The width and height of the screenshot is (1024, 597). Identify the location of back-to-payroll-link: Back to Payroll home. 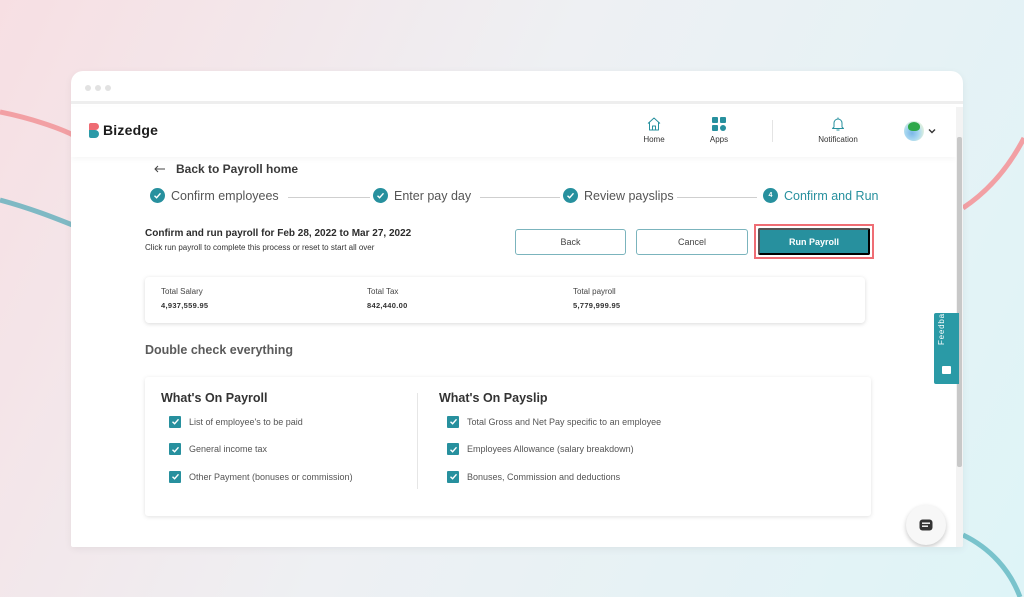
(226, 169).